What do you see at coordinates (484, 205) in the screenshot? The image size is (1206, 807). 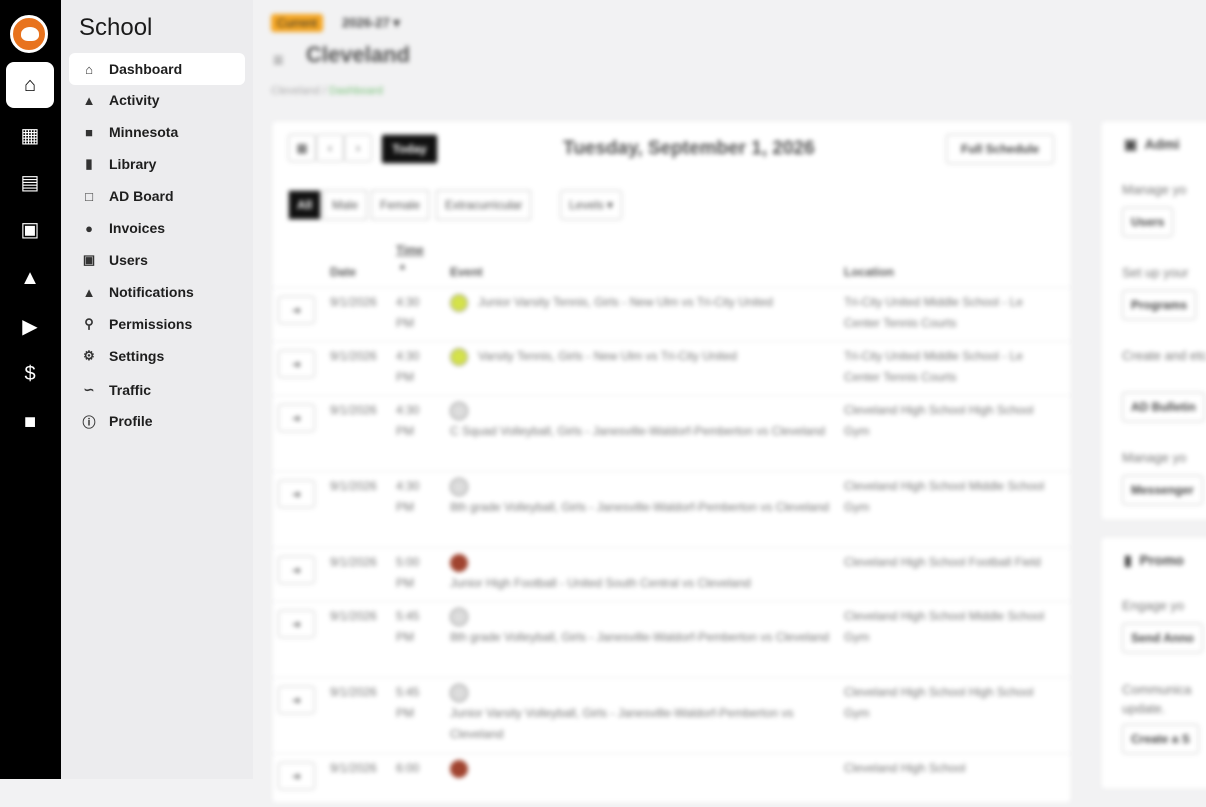 I see `filter-extracurricular: Extracurricular` at bounding box center [484, 205].